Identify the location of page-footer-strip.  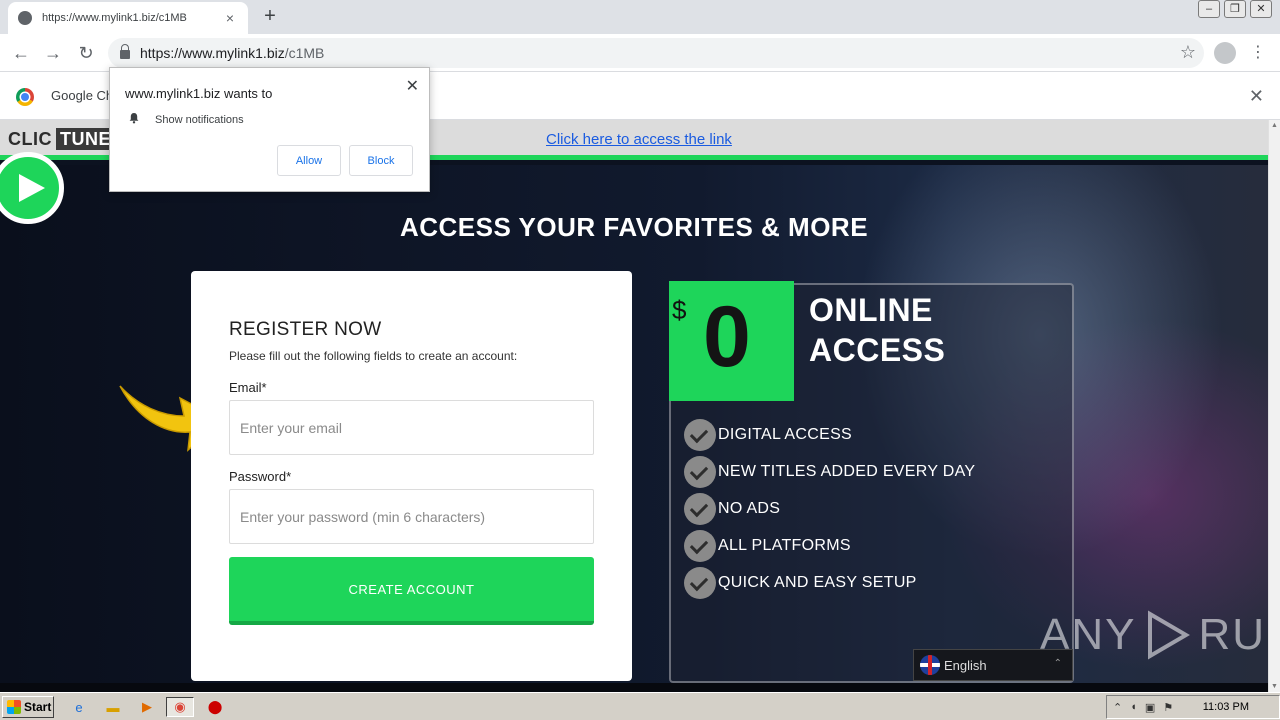
(634, 687).